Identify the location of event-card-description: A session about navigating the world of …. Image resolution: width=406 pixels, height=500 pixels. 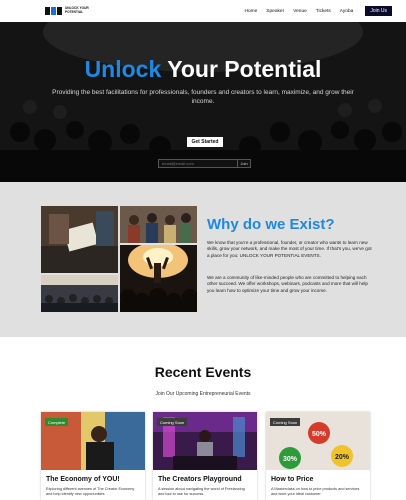
(201, 491).